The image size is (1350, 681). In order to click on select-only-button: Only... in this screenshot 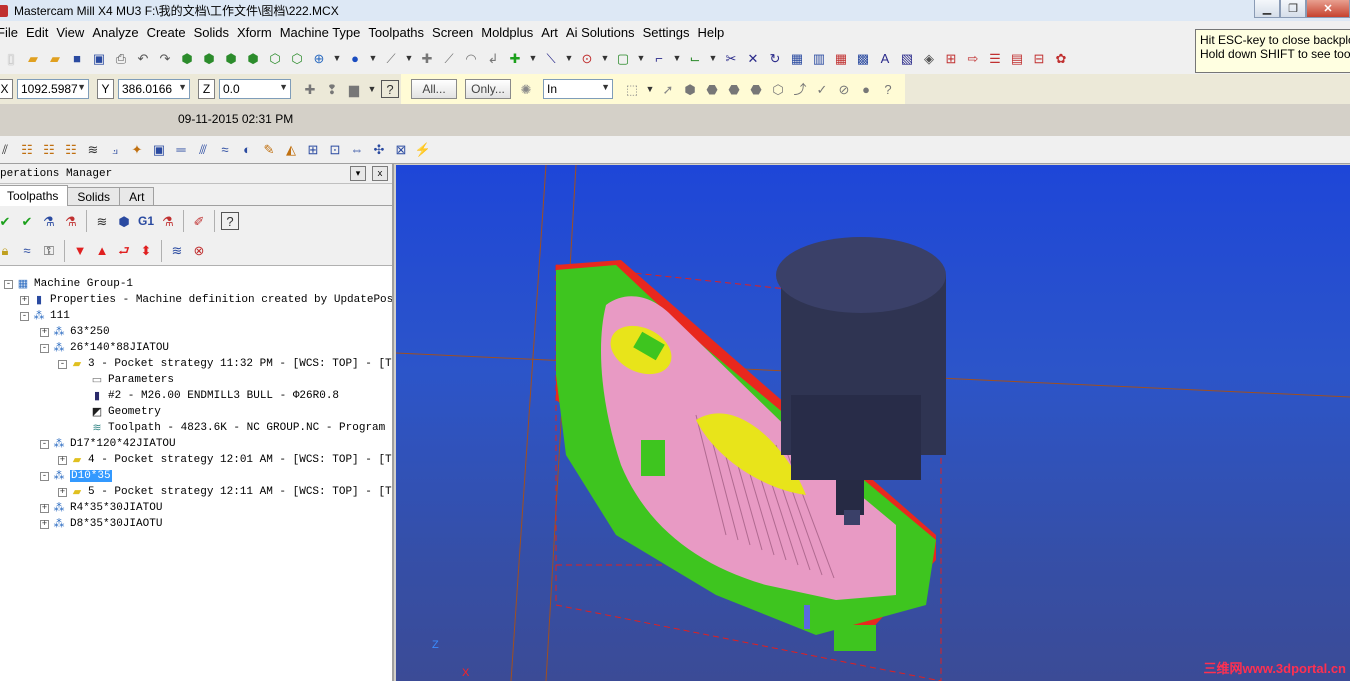, I will do `click(488, 89)`.